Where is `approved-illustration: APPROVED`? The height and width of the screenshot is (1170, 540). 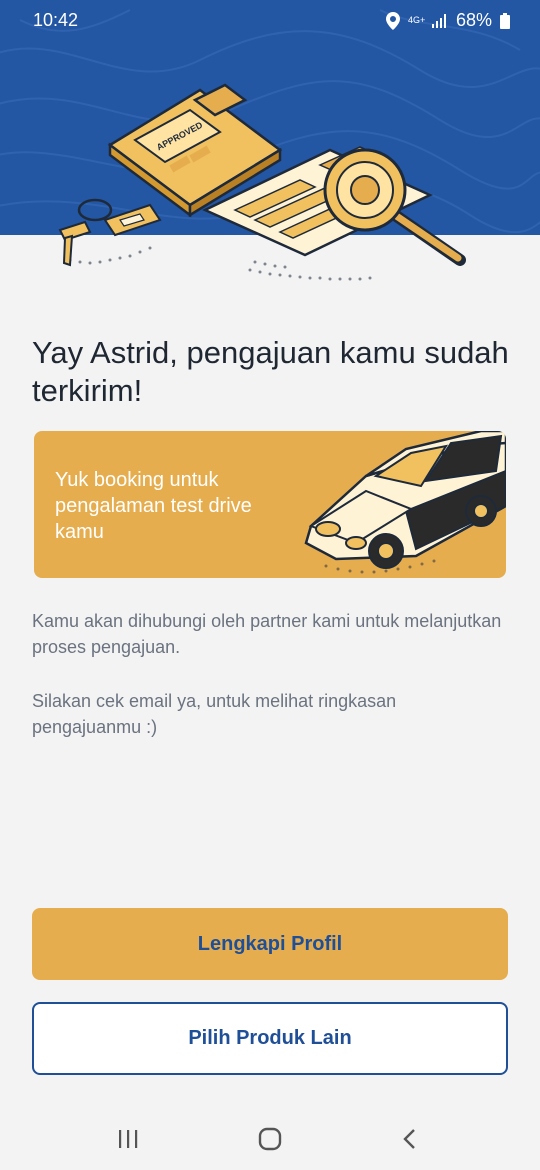
approved-illustration: APPROVED is located at coordinates (262, 182).